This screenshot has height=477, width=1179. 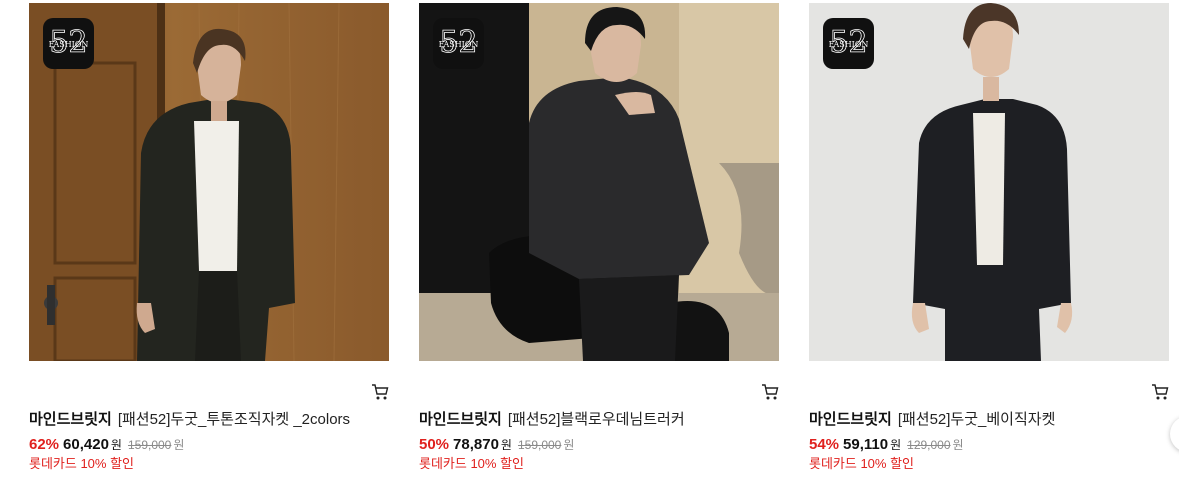 I want to click on discount-rate: 62%, so click(x=44, y=444).